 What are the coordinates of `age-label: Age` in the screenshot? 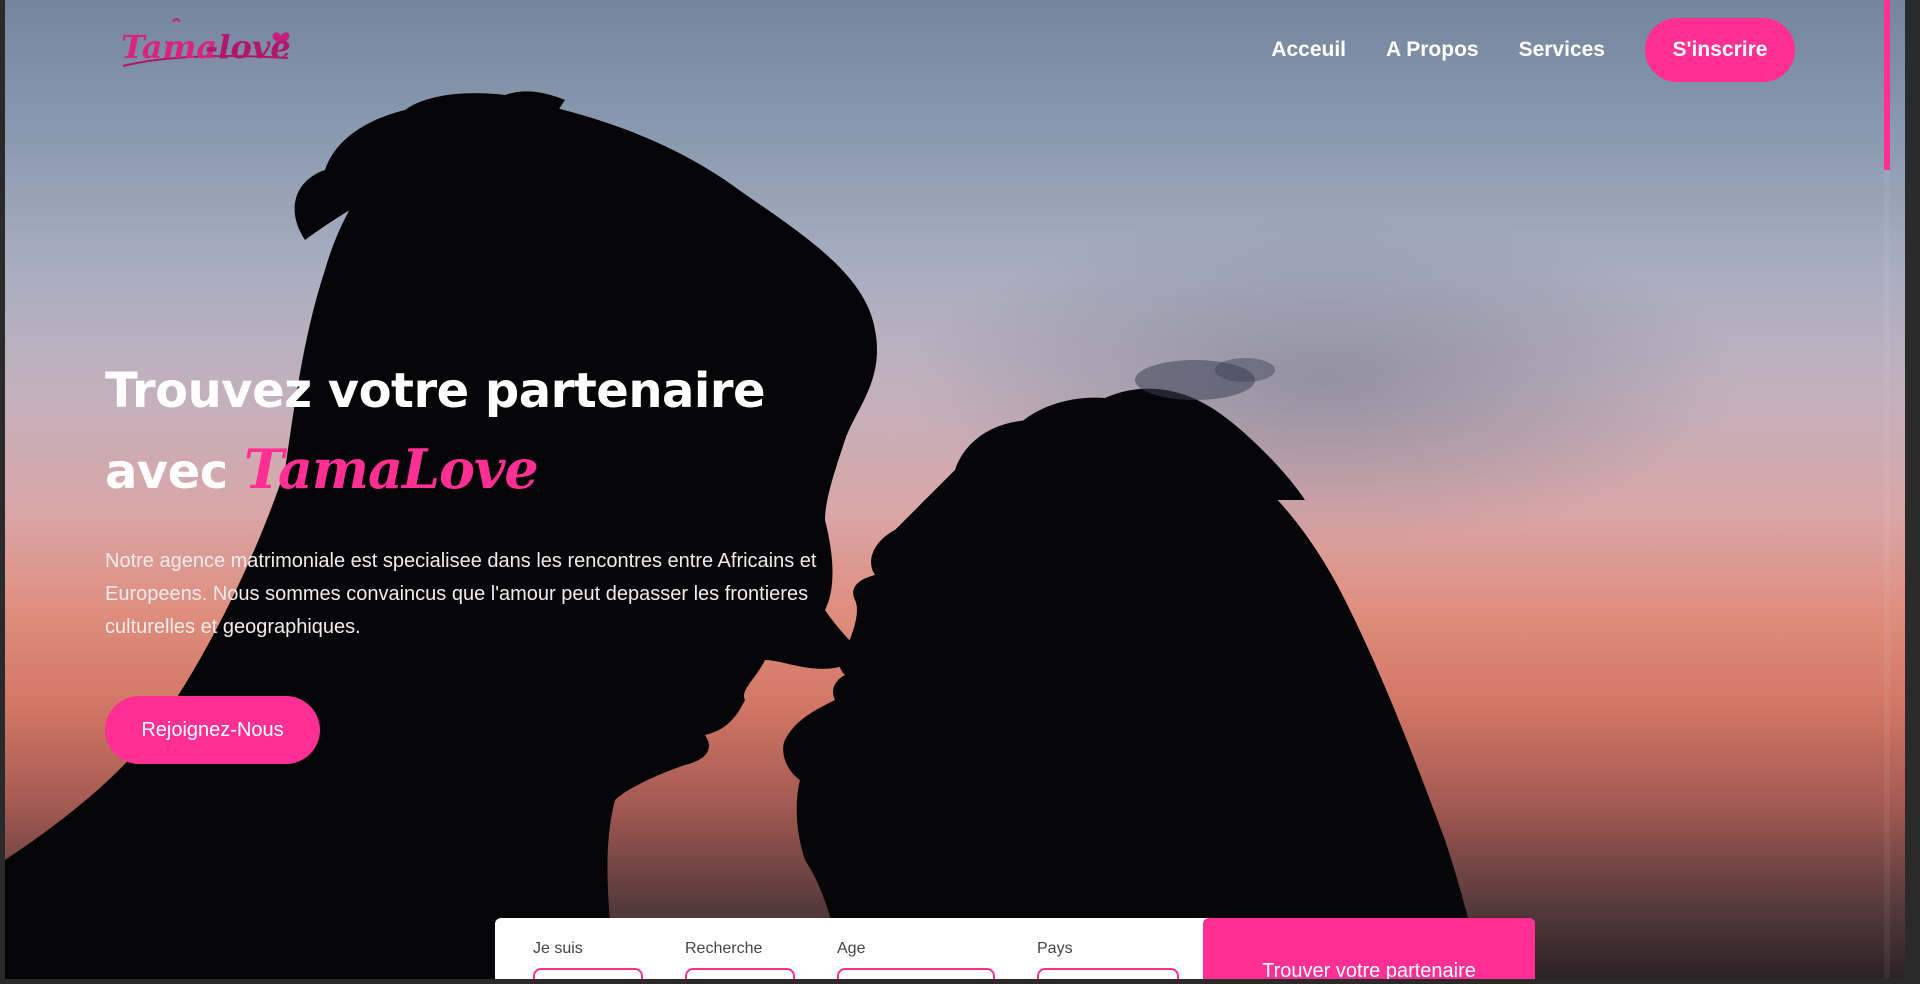 It's located at (851, 948).